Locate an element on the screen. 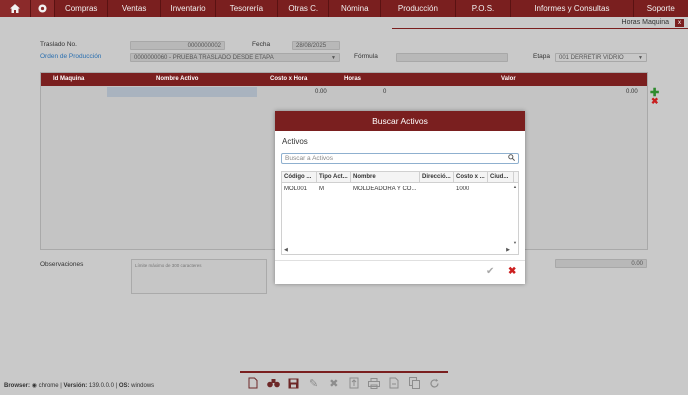 Image resolution: width=688 pixels, height=395 pixels. modal-title: Buscar Activos is located at coordinates (400, 121).